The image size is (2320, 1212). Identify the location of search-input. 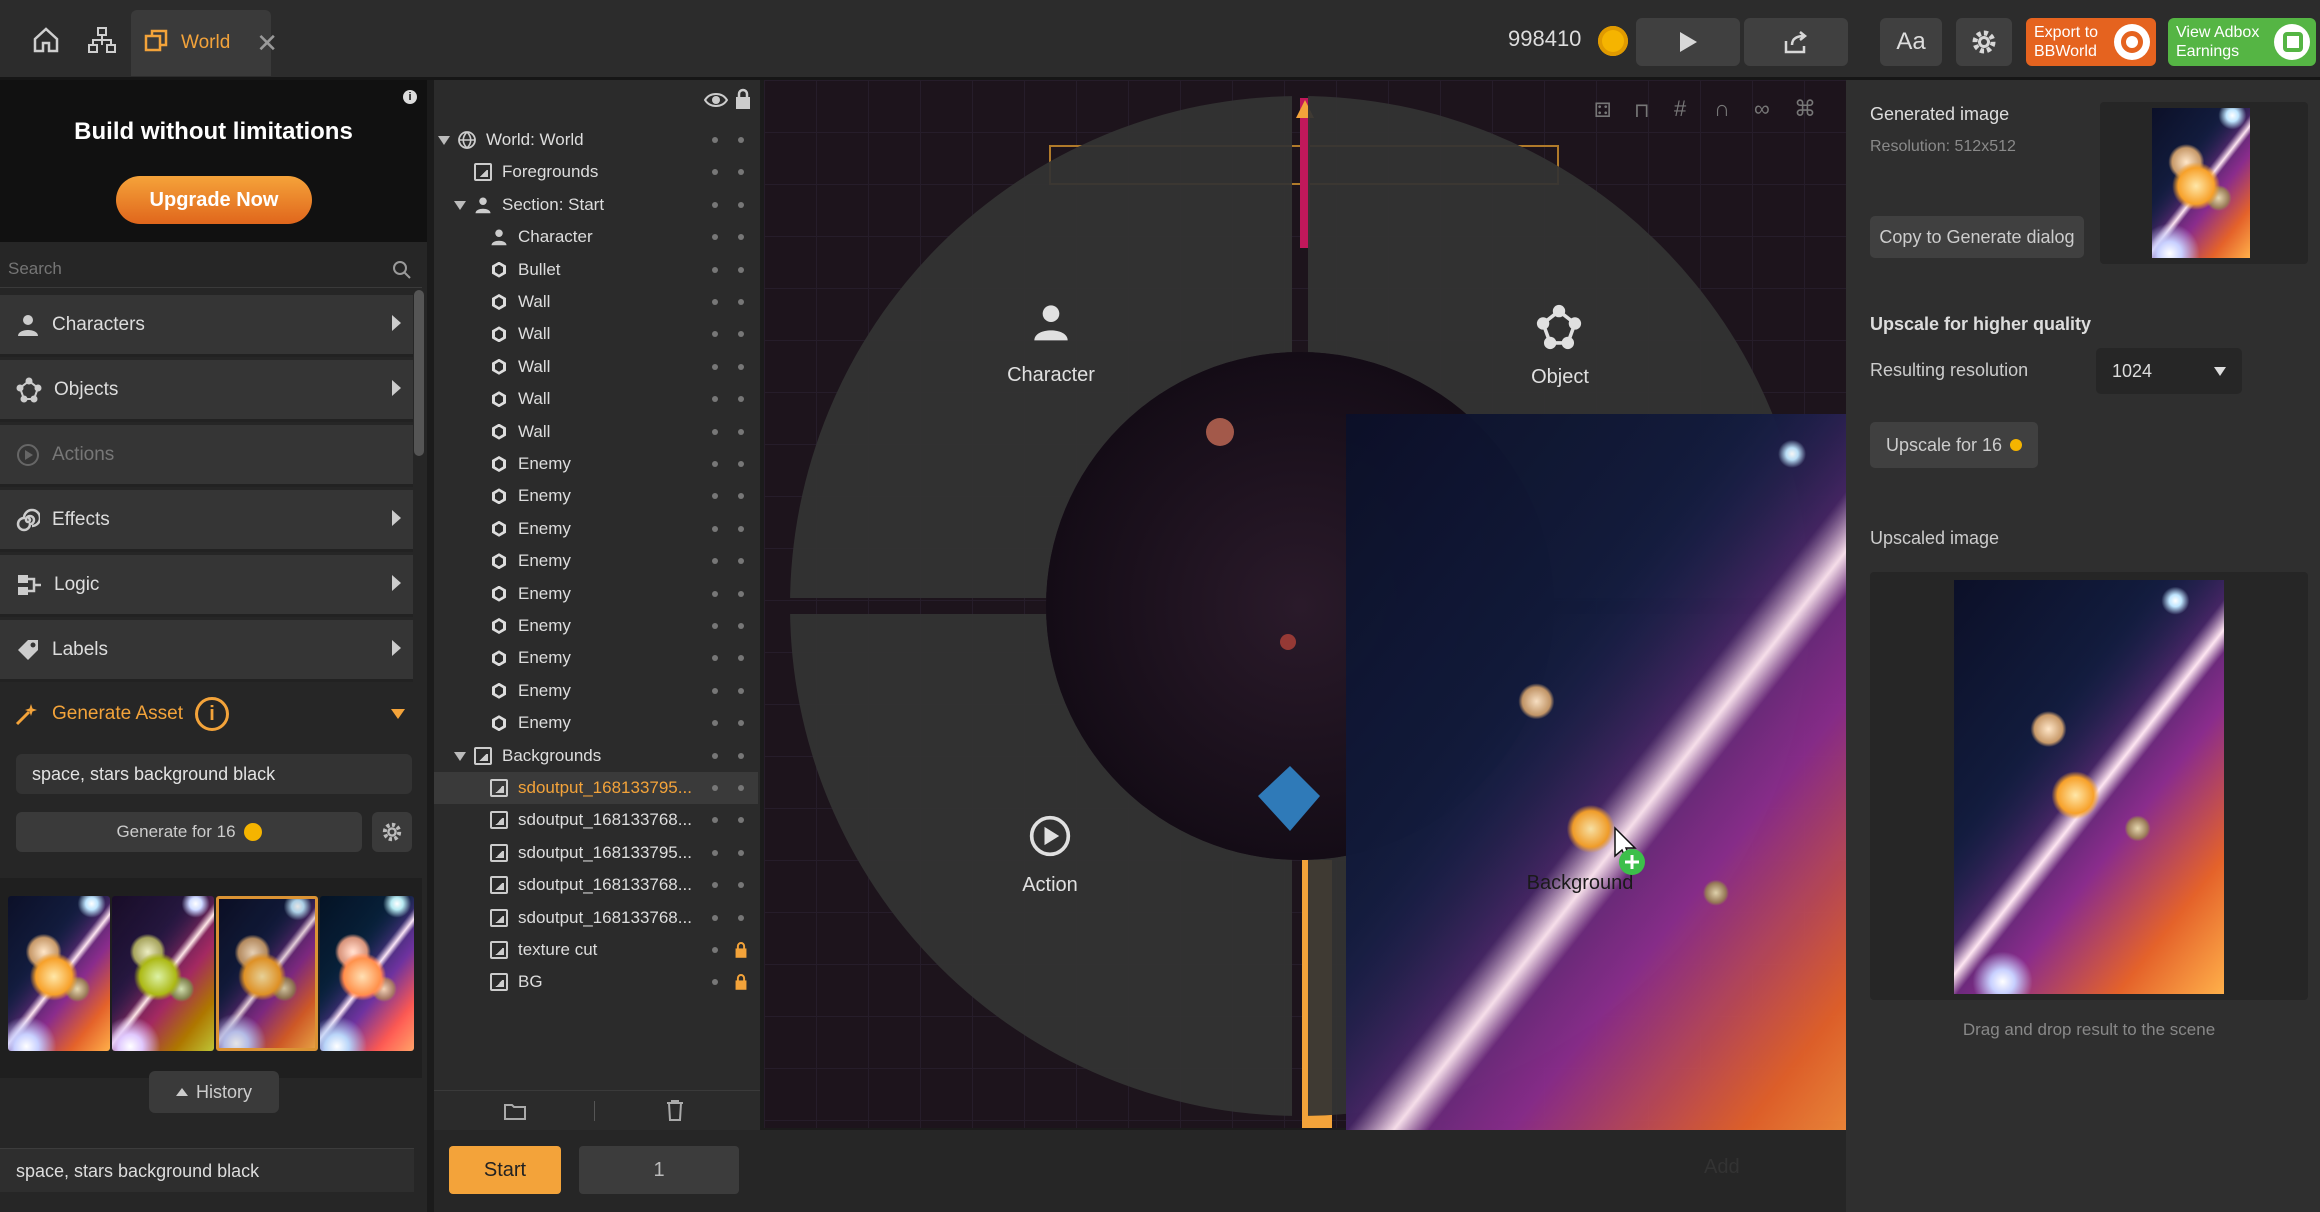
(193, 269).